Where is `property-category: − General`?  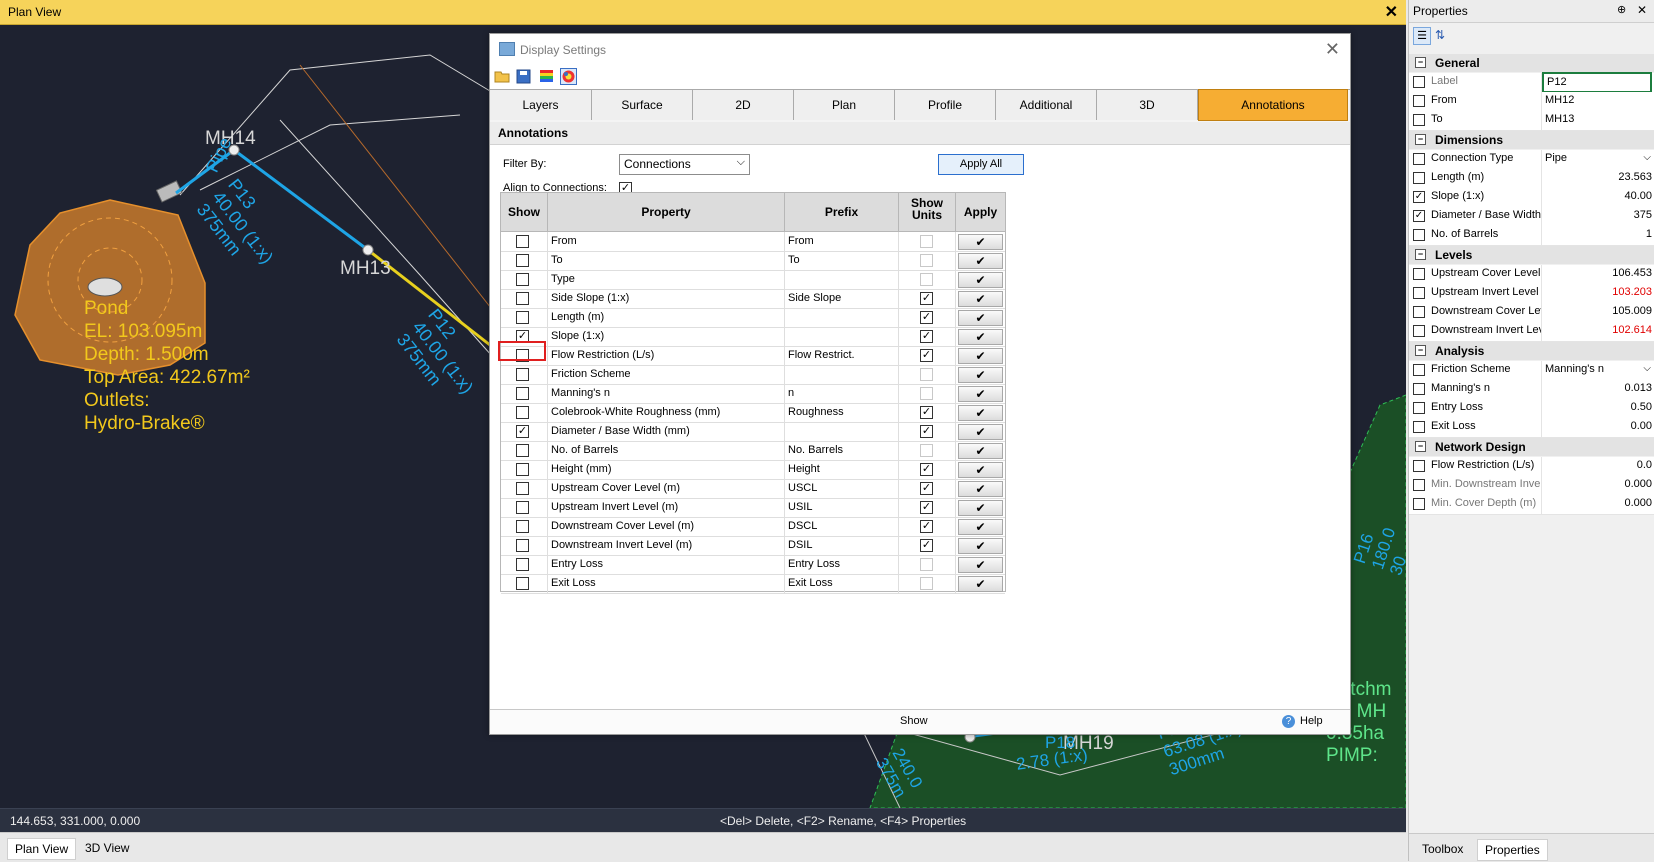
property-category: − General is located at coordinates (1531, 63).